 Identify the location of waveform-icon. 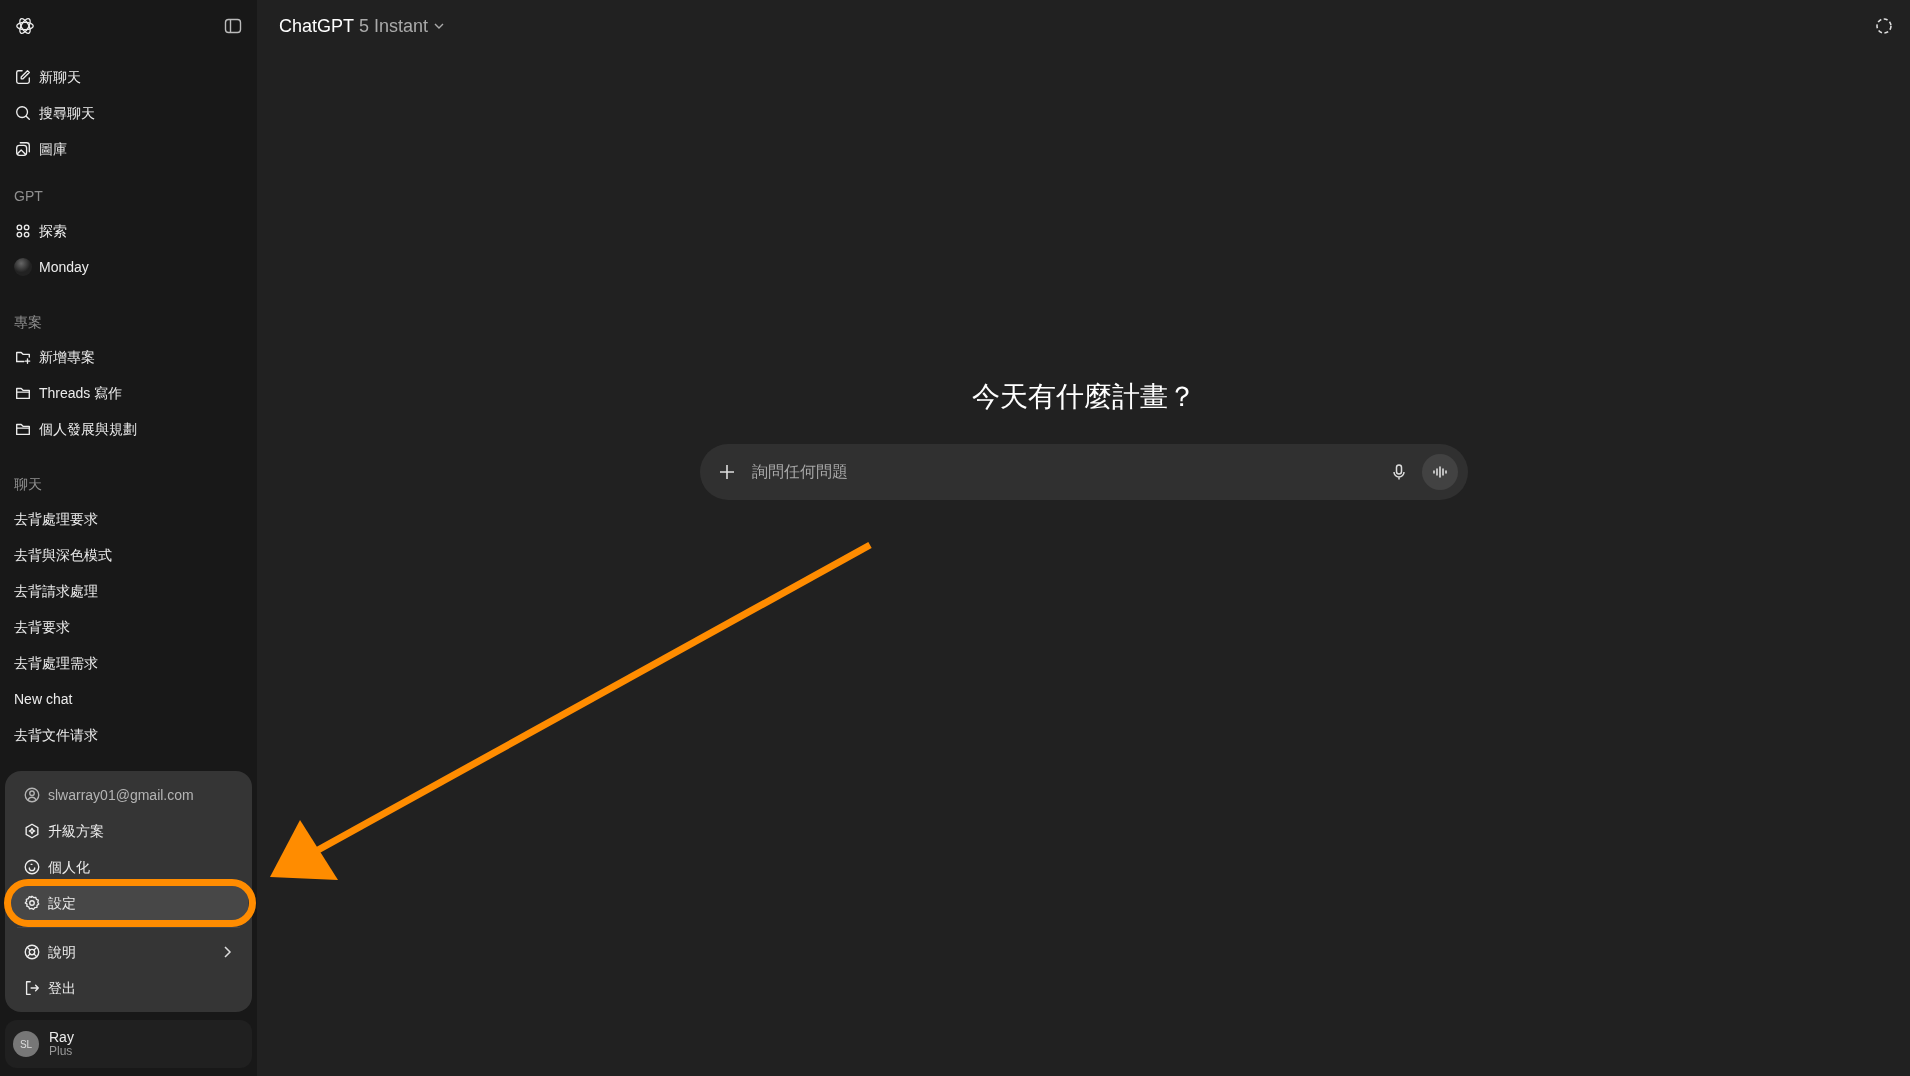
(1439, 471).